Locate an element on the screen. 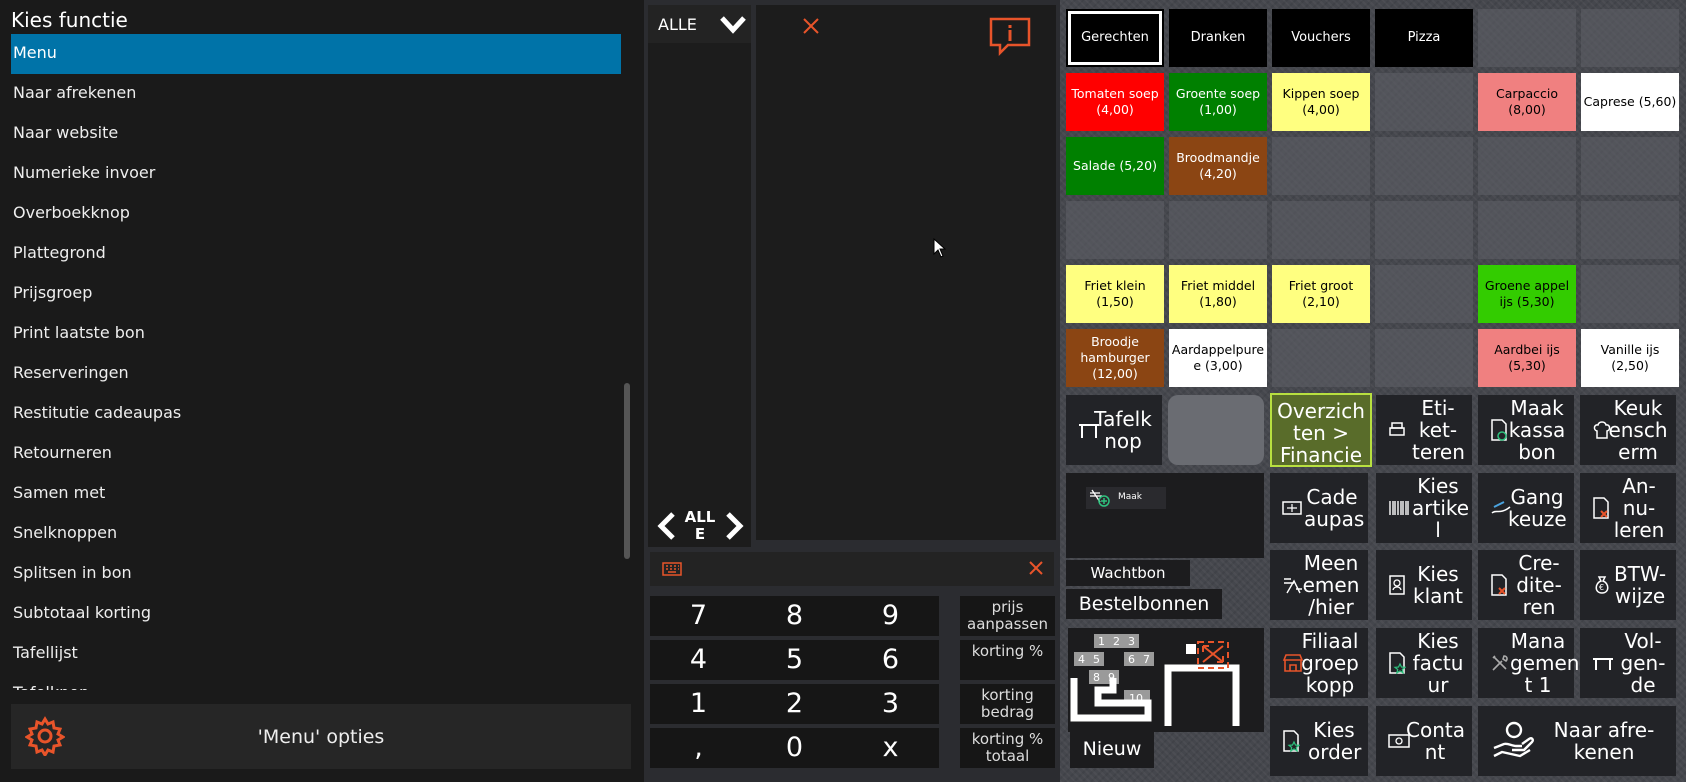  function-item: Retourneren is located at coordinates (316, 454).